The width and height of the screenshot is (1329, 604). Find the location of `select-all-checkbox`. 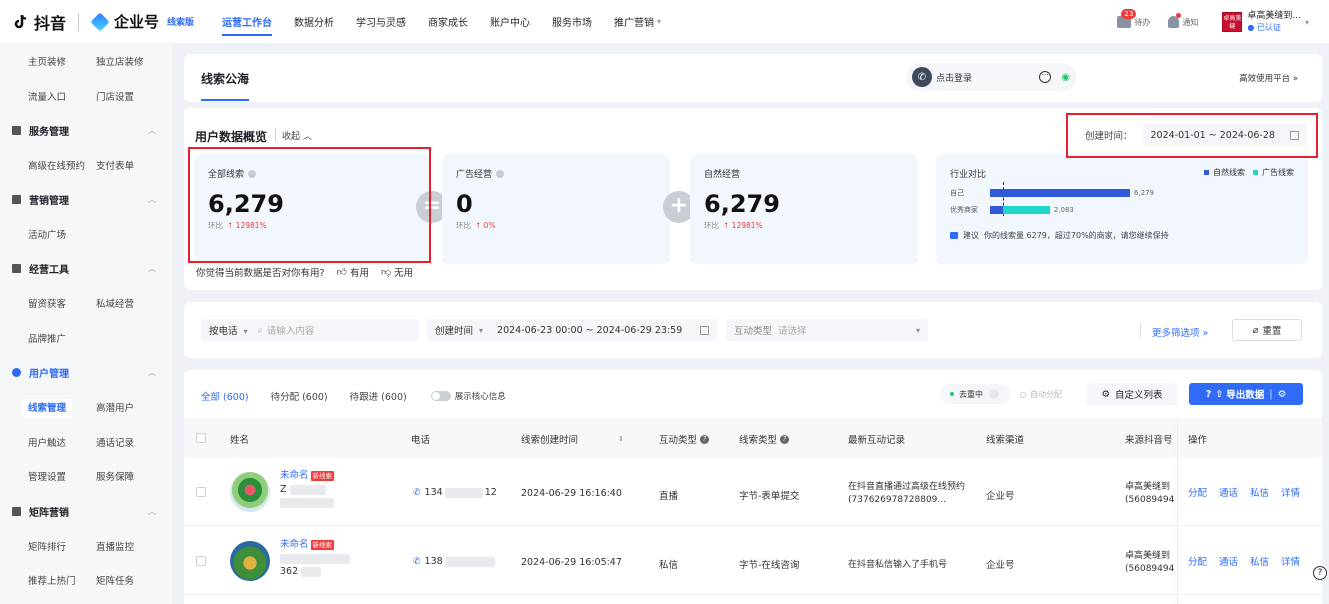

select-all-checkbox is located at coordinates (201, 438).